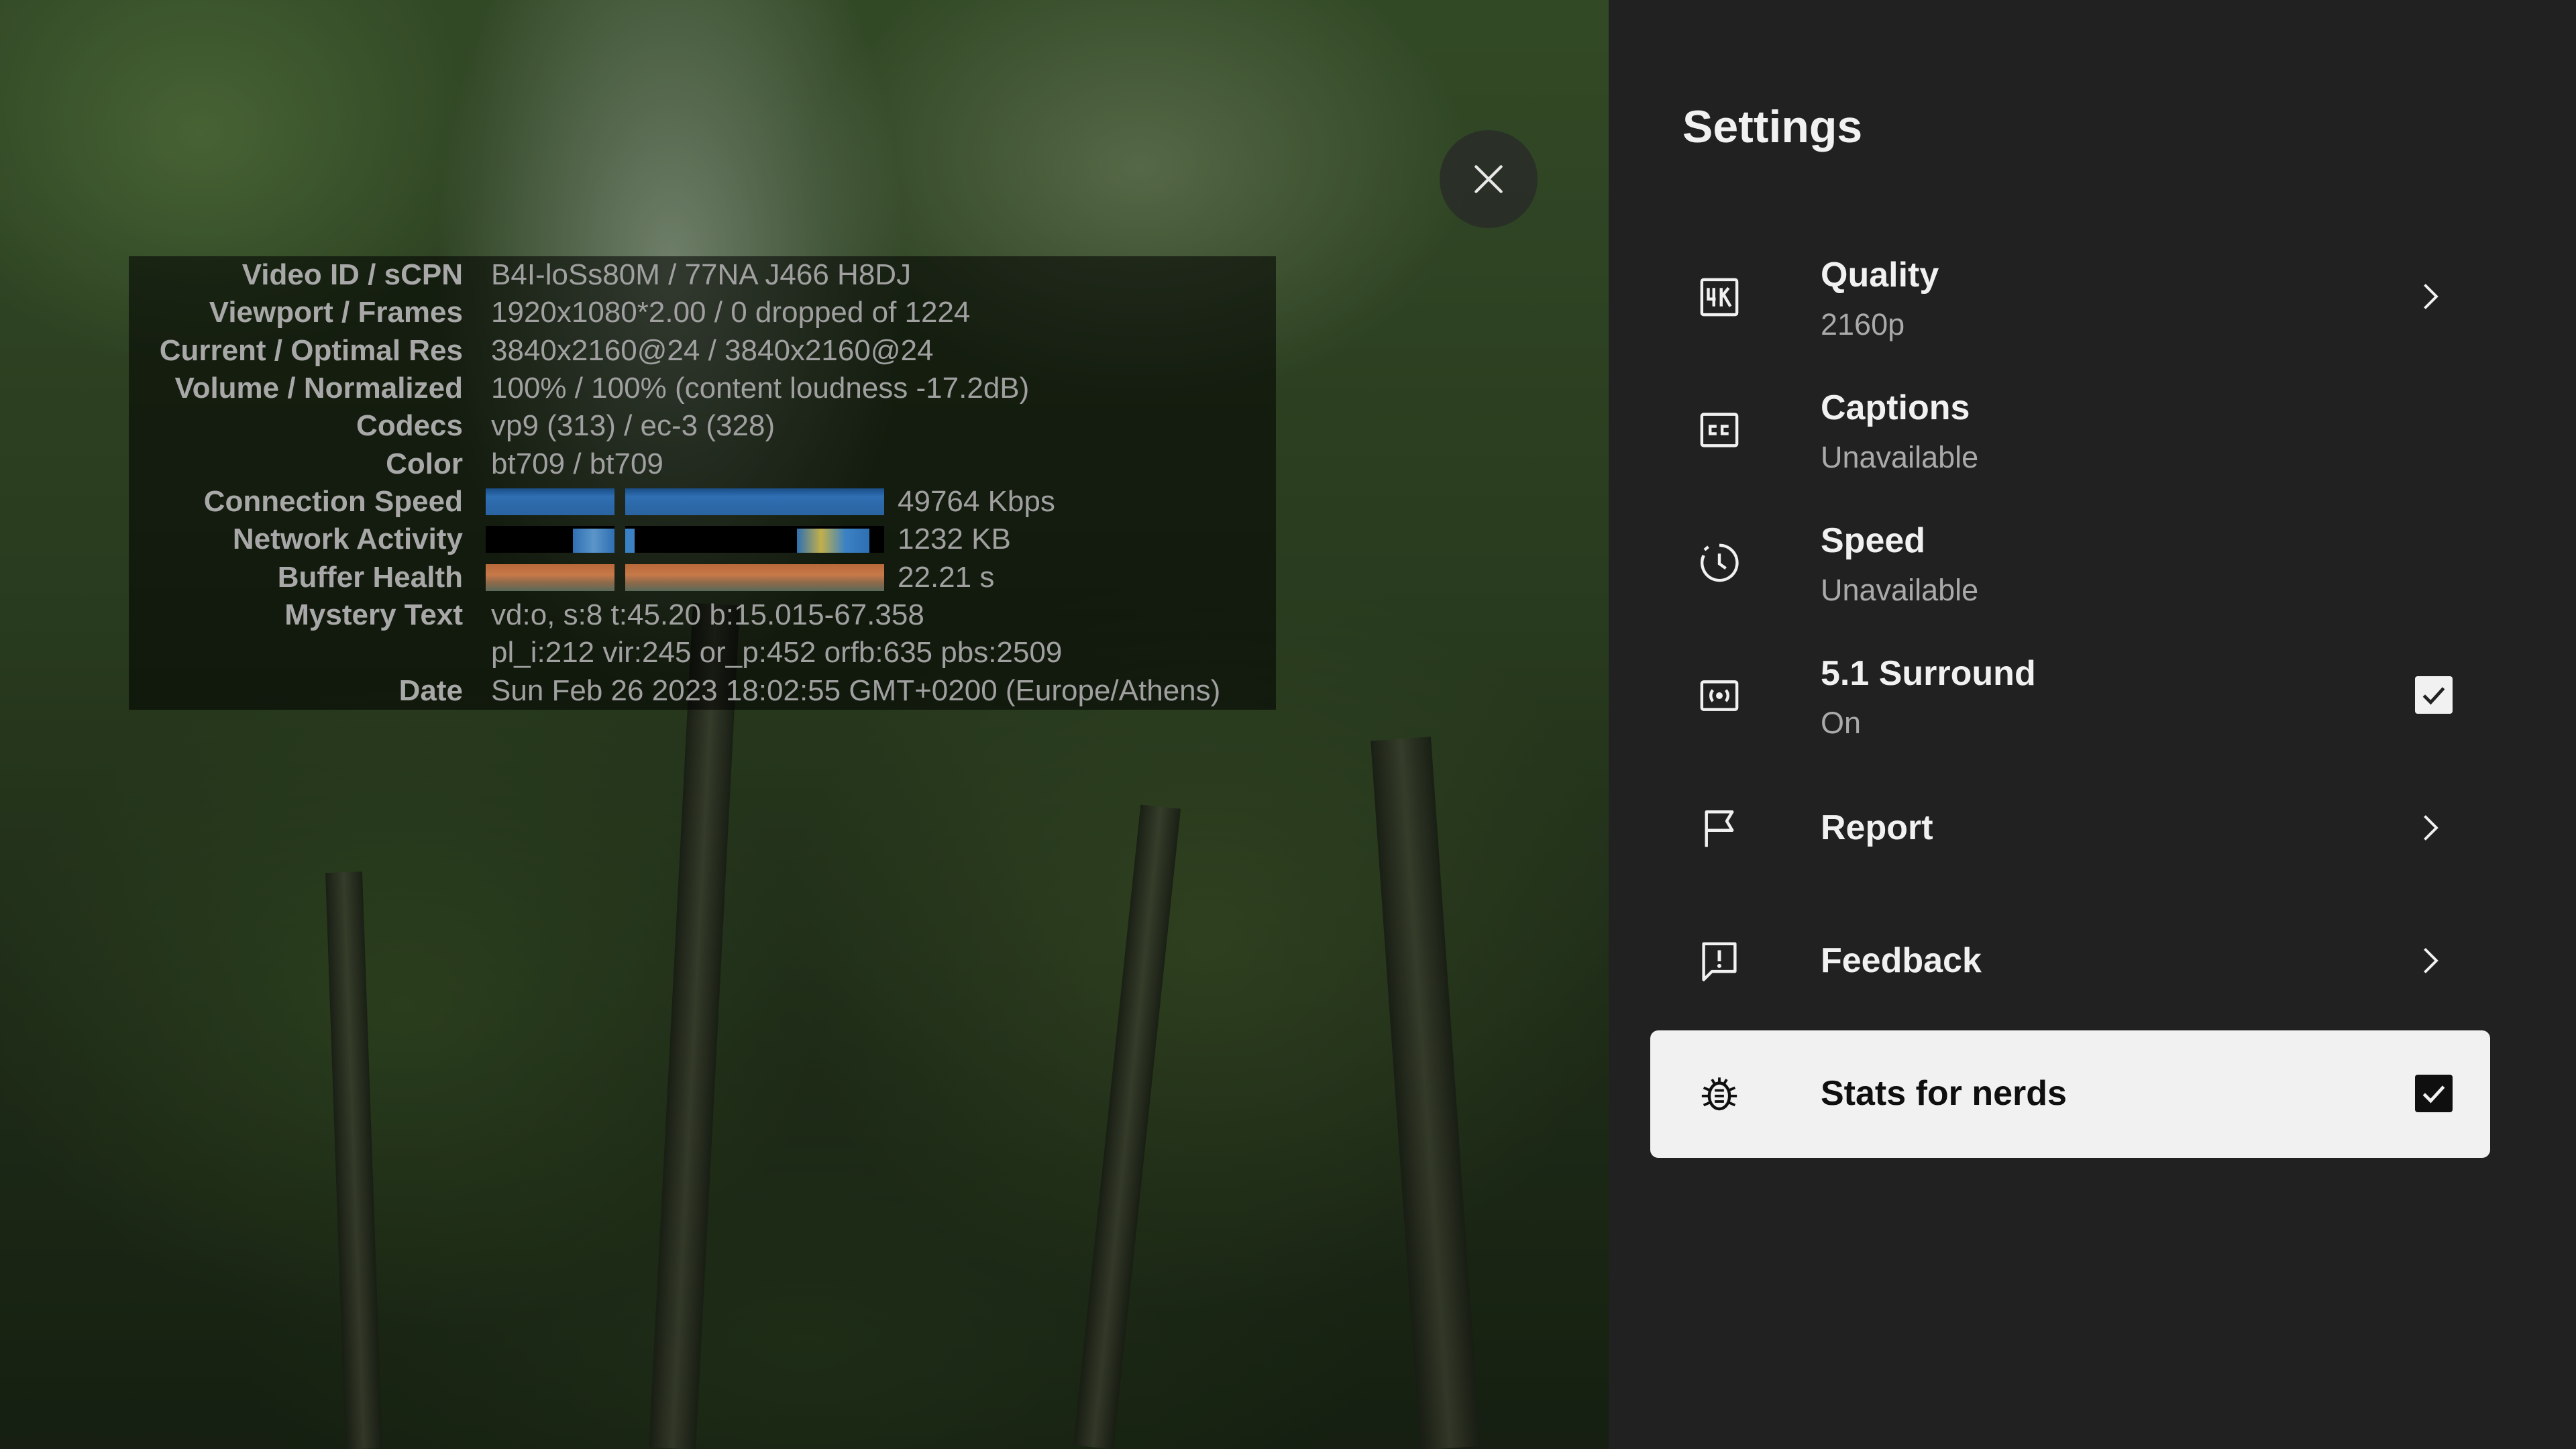 This screenshot has width=2576, height=1449. Describe the element at coordinates (1719, 828) in the screenshot. I see `flag-icon` at that location.